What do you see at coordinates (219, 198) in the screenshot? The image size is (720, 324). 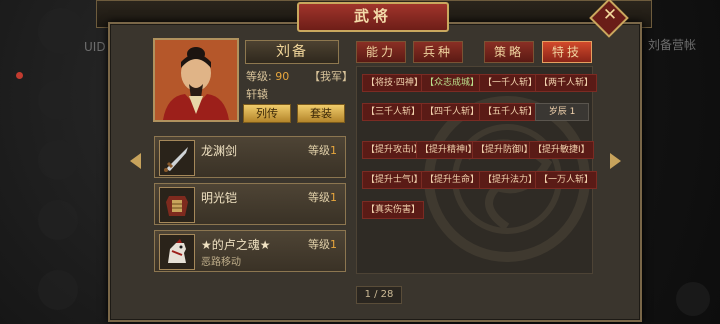 I see `equipment-name: 明光铠` at bounding box center [219, 198].